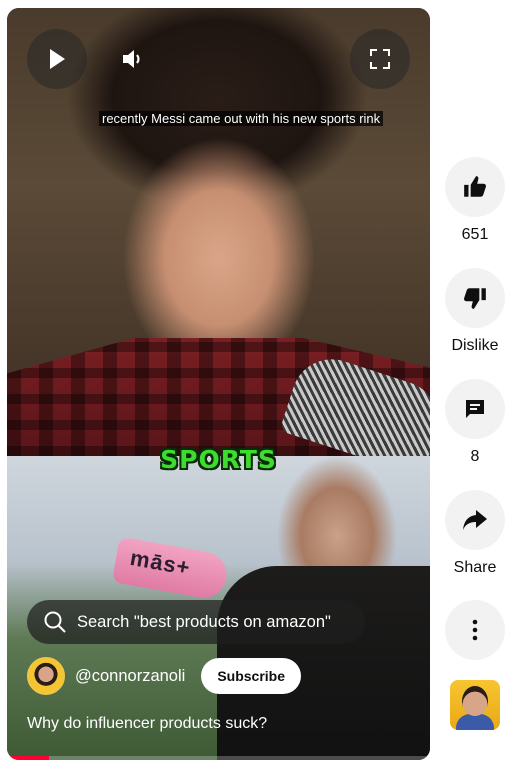  I want to click on product-label: mās+, so click(160, 562).